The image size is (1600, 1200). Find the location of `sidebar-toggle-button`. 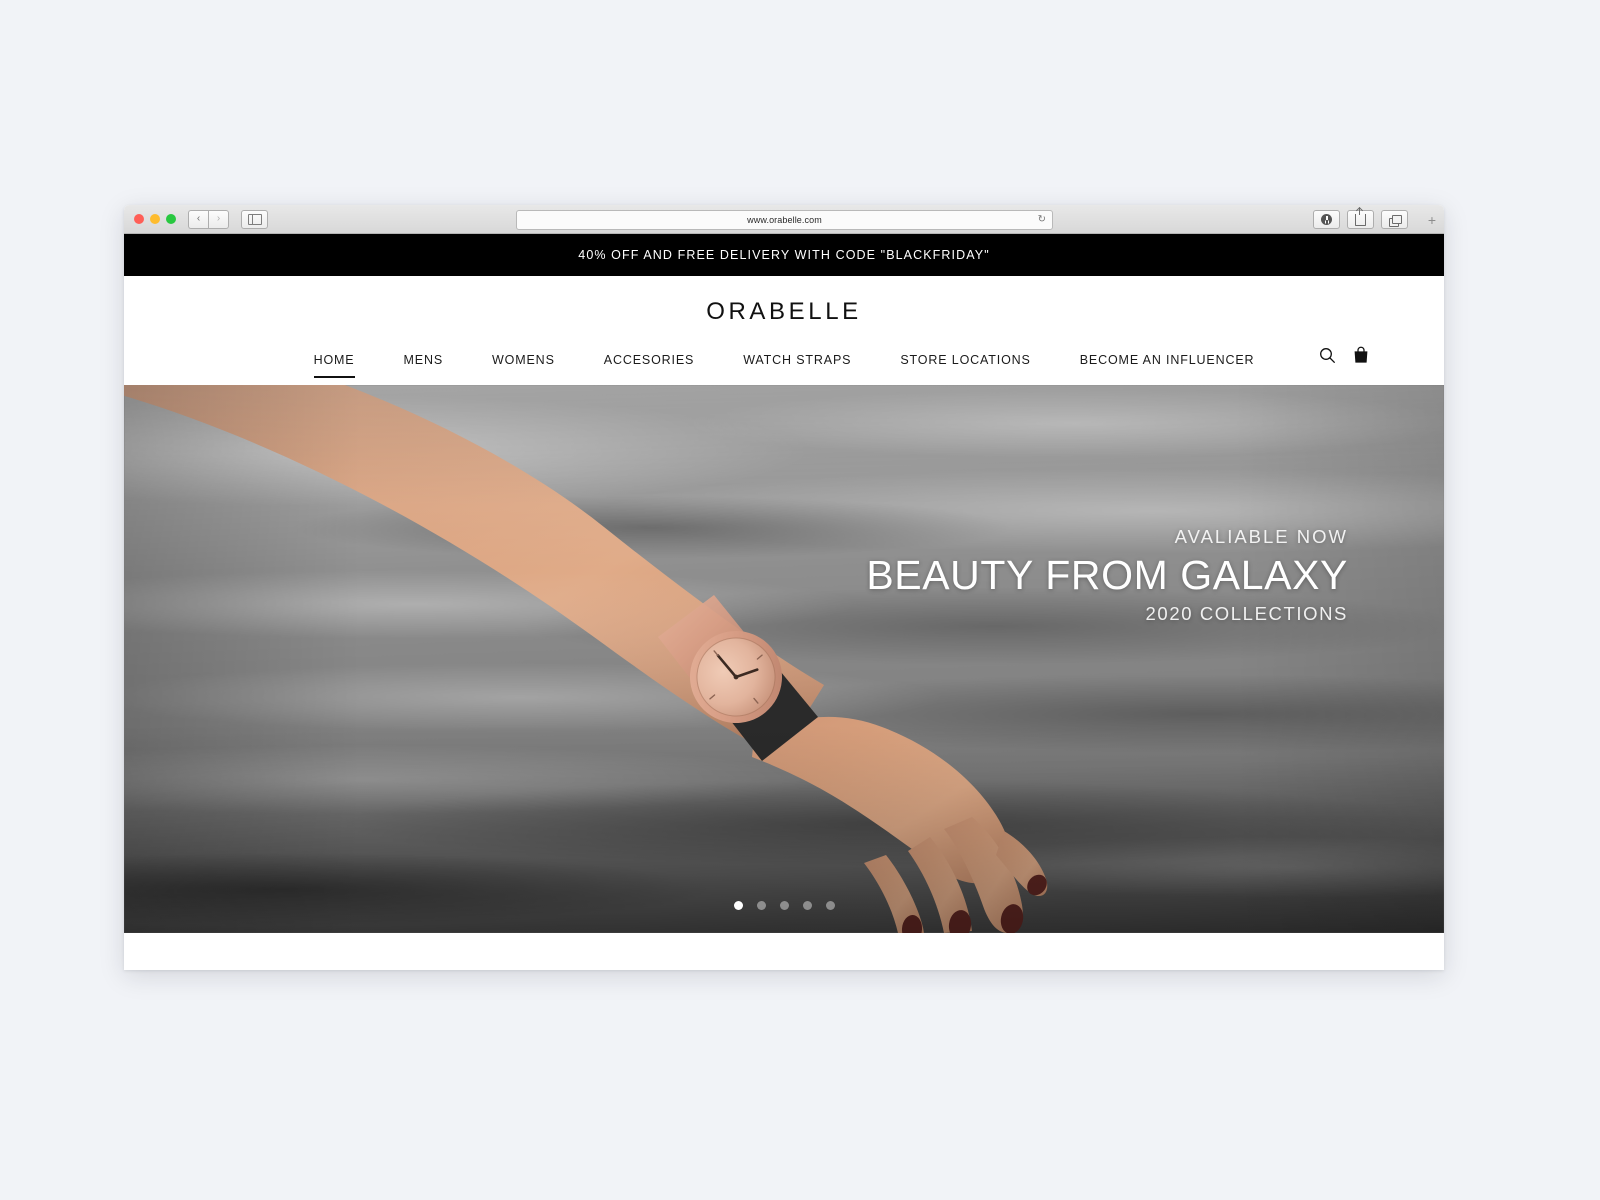

sidebar-toggle-button is located at coordinates (254, 219).